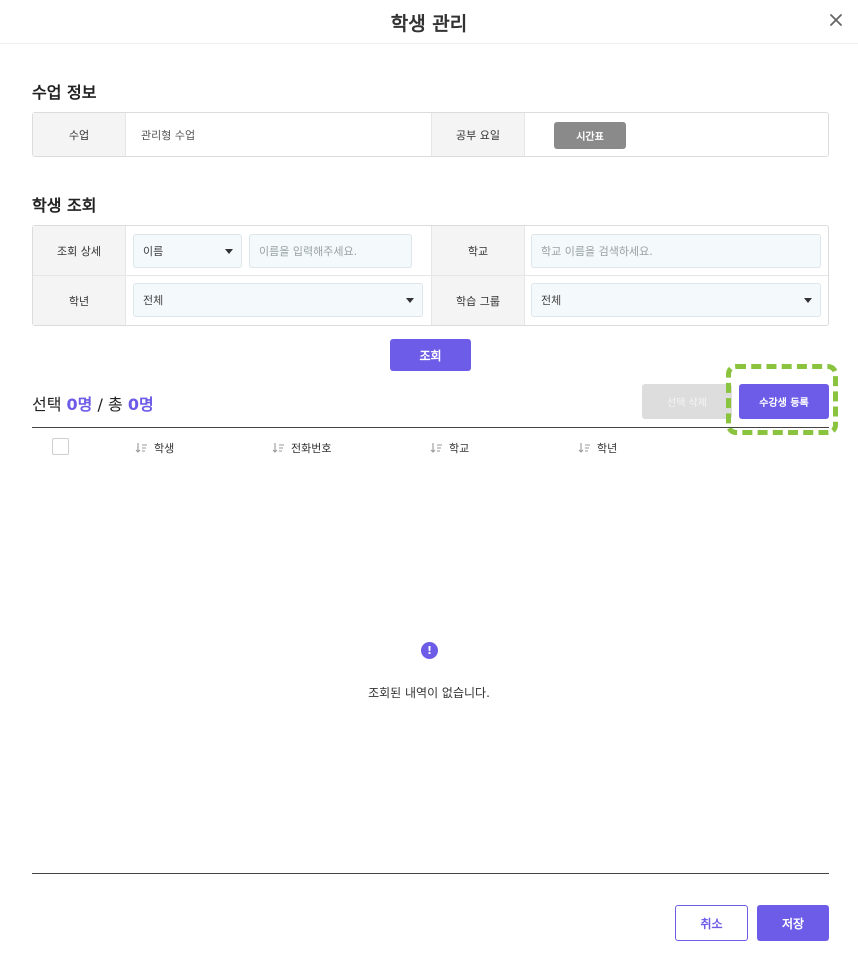  What do you see at coordinates (168, 135) in the screenshot?
I see `class-value: 관리형 수업` at bounding box center [168, 135].